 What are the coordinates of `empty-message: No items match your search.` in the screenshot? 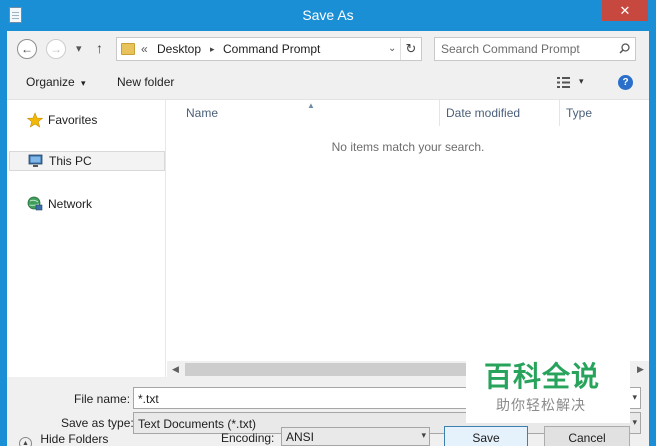 It's located at (408, 147).